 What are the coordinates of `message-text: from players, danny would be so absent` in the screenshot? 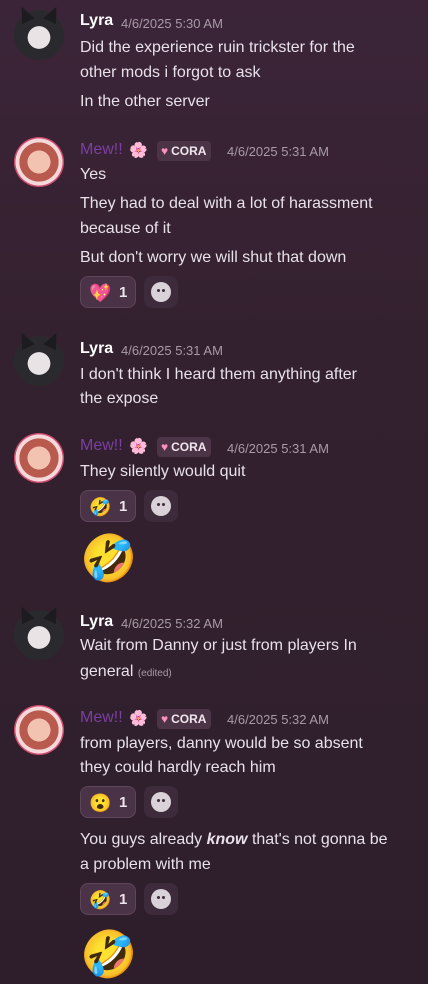 It's located at (221, 743).